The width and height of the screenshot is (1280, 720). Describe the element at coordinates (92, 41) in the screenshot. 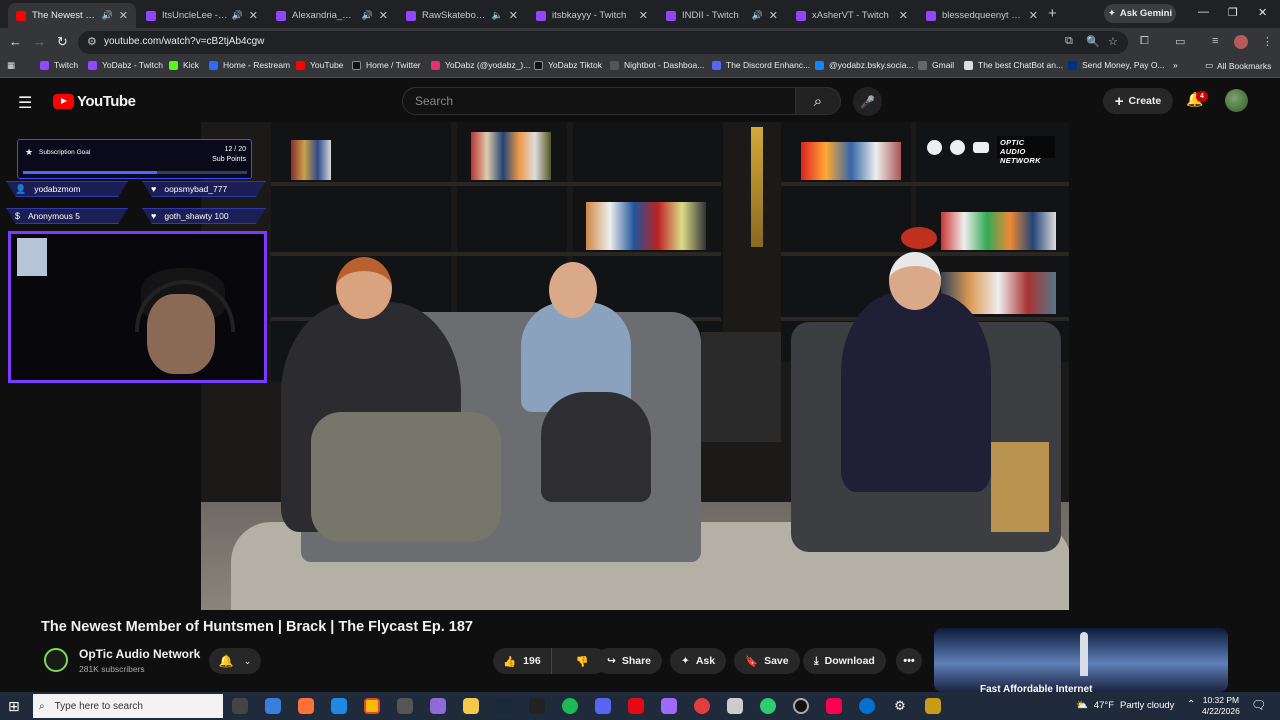

I see `site-info-icon: ⚙` at that location.